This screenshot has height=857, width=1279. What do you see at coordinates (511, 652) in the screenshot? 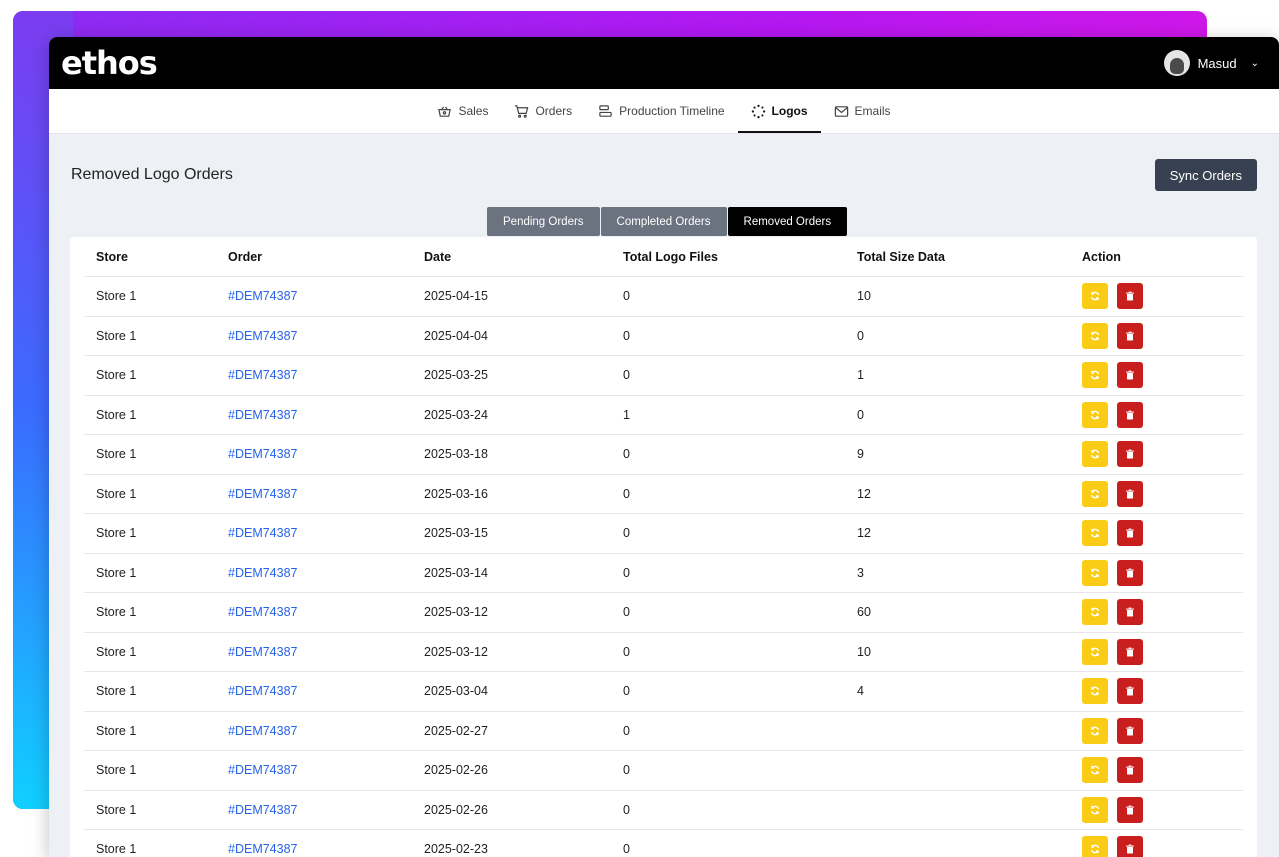
I see `date-cell: 2025-03-12` at bounding box center [511, 652].